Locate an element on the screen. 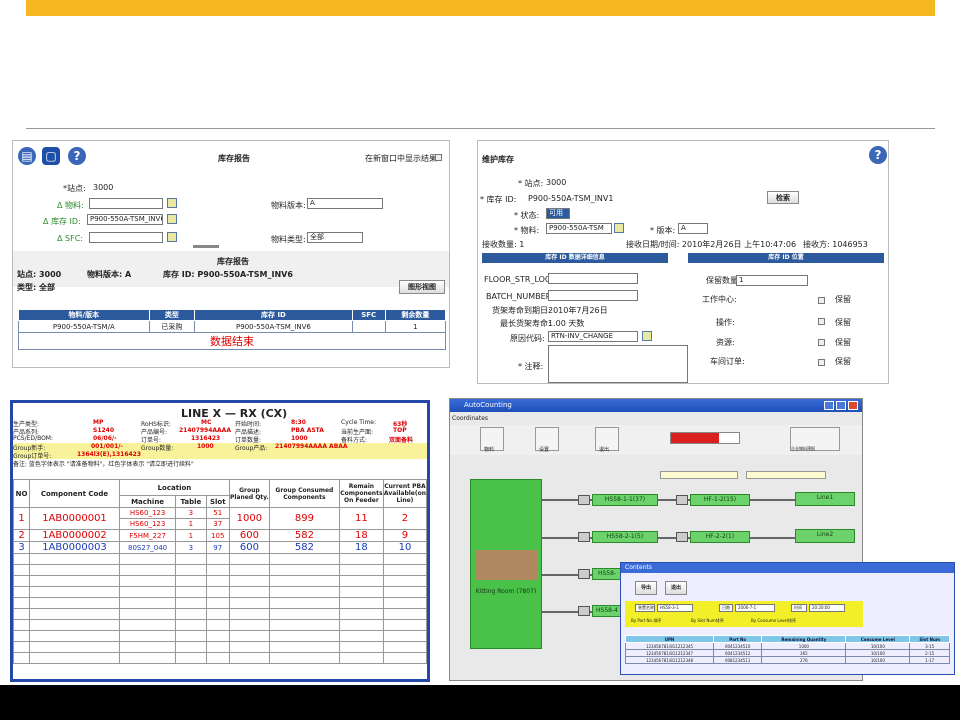 The width and height of the screenshot is (960, 720). top-accent-bar is located at coordinates (480, 8).